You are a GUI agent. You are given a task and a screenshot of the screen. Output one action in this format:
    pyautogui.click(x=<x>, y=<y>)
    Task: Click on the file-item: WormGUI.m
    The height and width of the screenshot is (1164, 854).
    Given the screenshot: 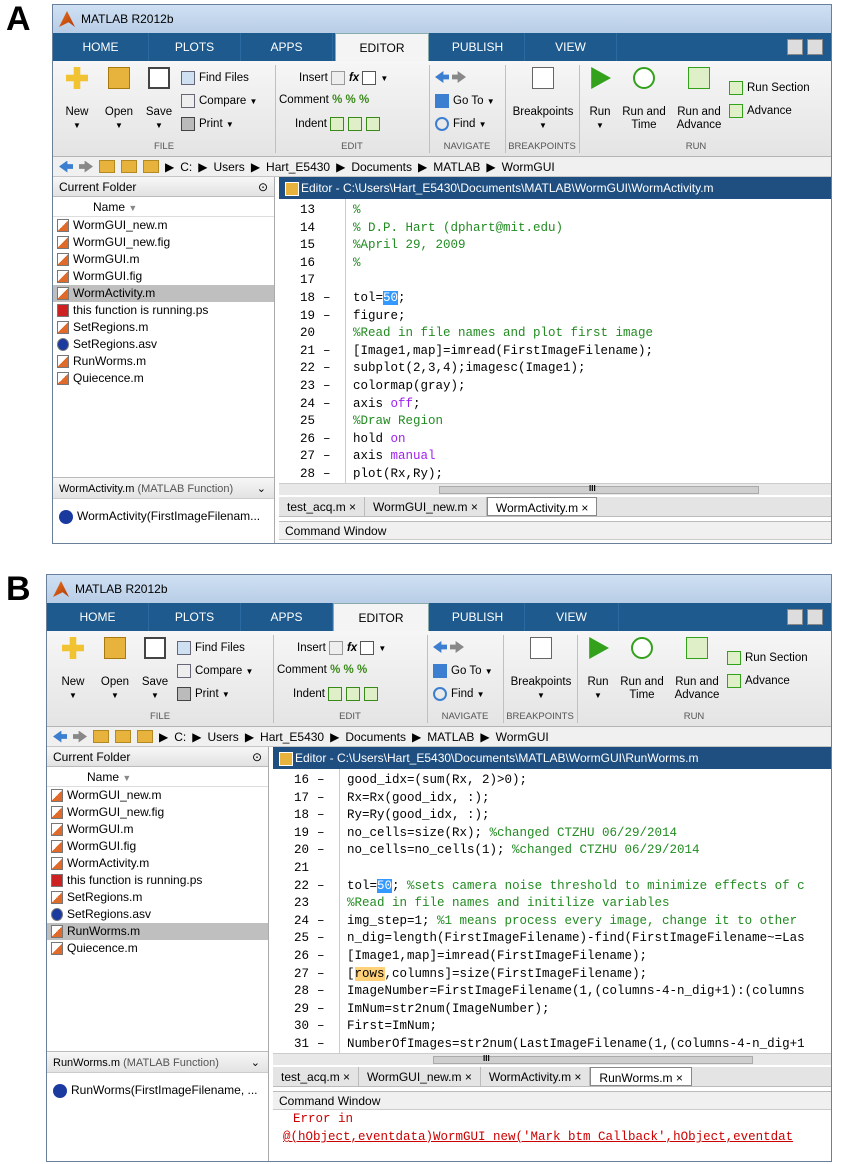 What is the action you would take?
    pyautogui.click(x=163, y=259)
    